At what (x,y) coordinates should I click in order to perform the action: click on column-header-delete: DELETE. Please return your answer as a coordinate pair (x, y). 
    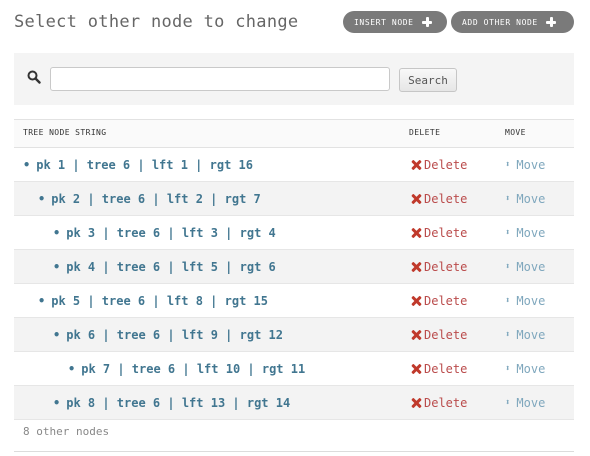
    Looking at the image, I should click on (425, 132).